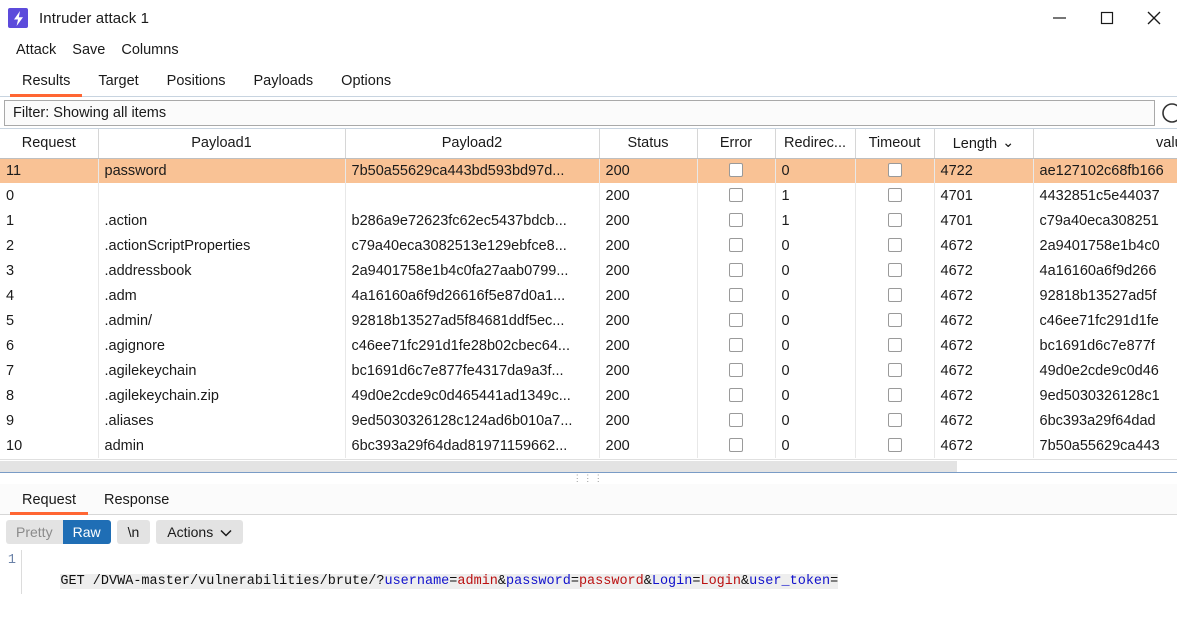 The image size is (1177, 622). What do you see at coordinates (36, 50) in the screenshot?
I see `menu-item-attack: Attack` at bounding box center [36, 50].